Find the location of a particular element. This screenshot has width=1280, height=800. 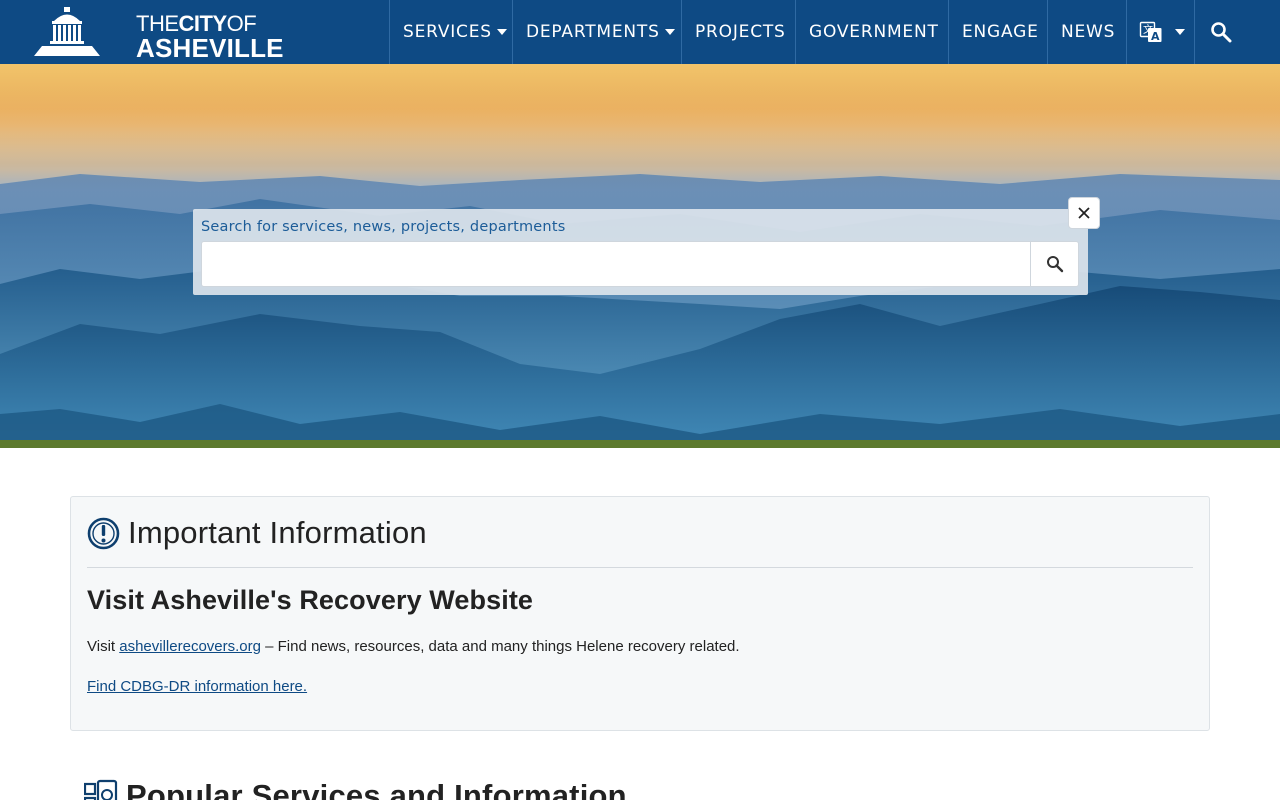

para-prefix: Visit is located at coordinates (103, 646).